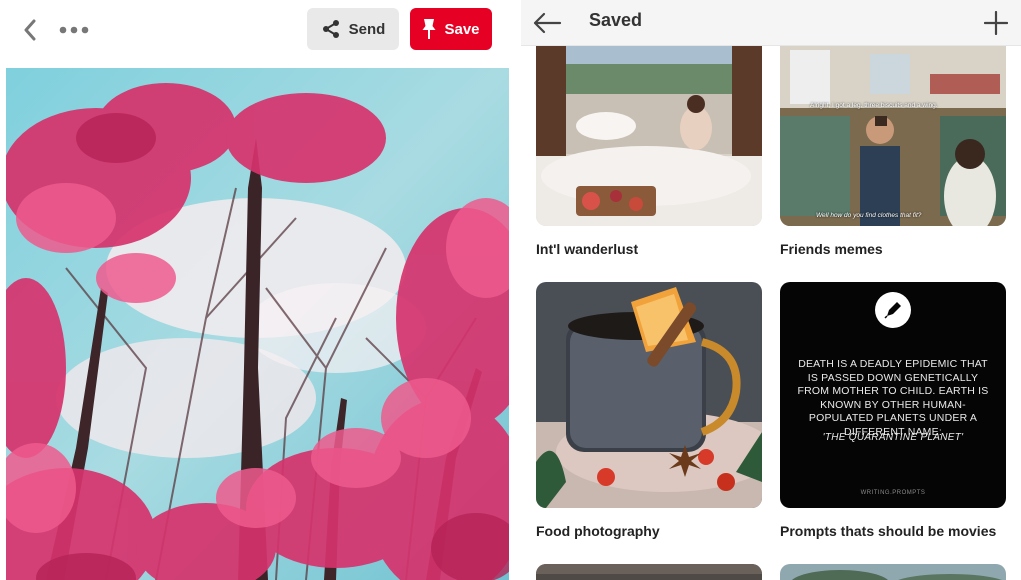 The height and width of the screenshot is (580, 1021). What do you see at coordinates (893, 310) in the screenshot?
I see `pen-icon` at bounding box center [893, 310].